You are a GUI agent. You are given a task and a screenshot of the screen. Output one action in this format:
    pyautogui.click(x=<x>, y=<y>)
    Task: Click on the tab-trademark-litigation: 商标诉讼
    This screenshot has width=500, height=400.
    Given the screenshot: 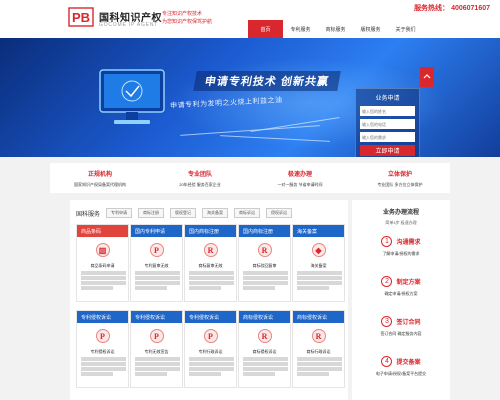 What is the action you would take?
    pyautogui.click(x=247, y=213)
    